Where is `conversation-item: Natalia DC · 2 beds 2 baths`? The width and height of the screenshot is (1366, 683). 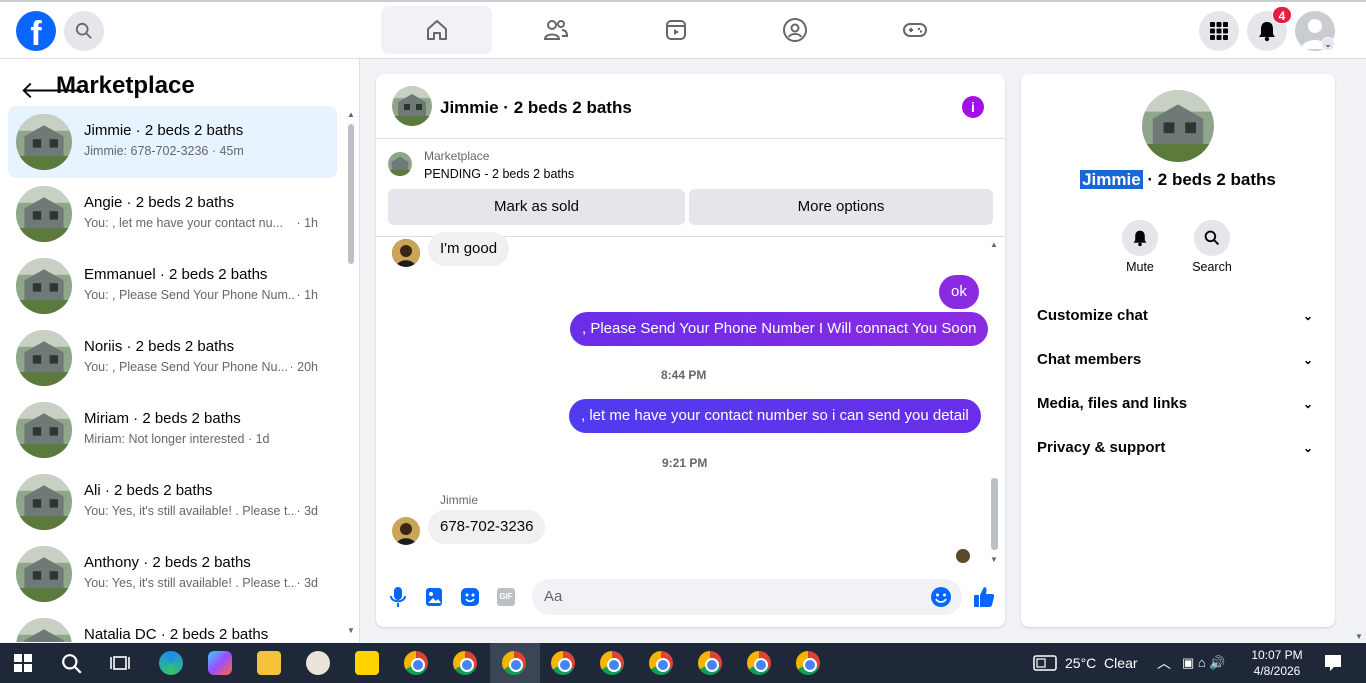
conversation-item: Natalia DC · 2 beds 2 baths is located at coordinates (172, 626).